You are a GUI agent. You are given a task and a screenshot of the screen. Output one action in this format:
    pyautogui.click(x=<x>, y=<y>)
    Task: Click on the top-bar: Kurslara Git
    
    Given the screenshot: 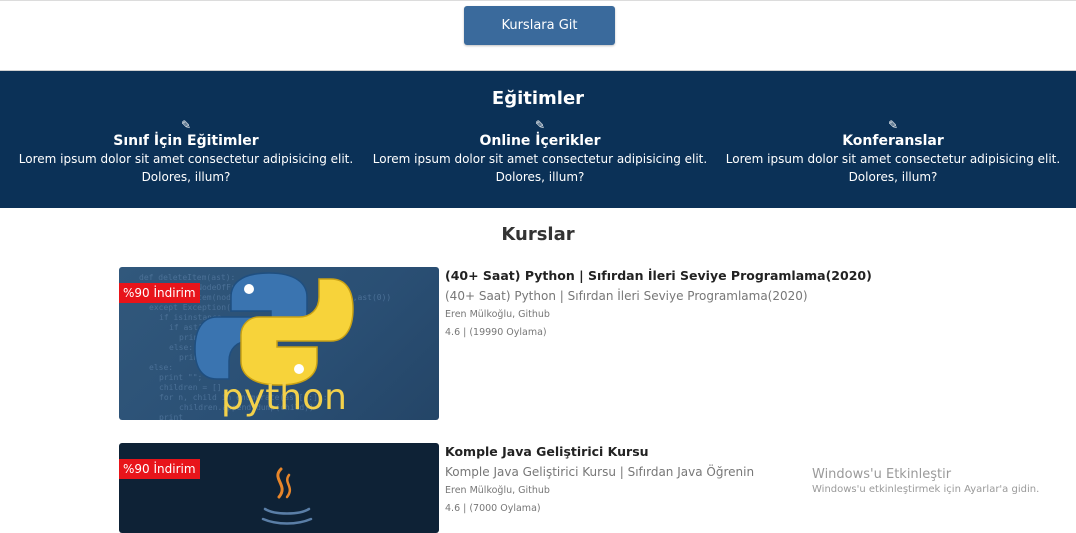 What is the action you would take?
    pyautogui.click(x=538, y=35)
    